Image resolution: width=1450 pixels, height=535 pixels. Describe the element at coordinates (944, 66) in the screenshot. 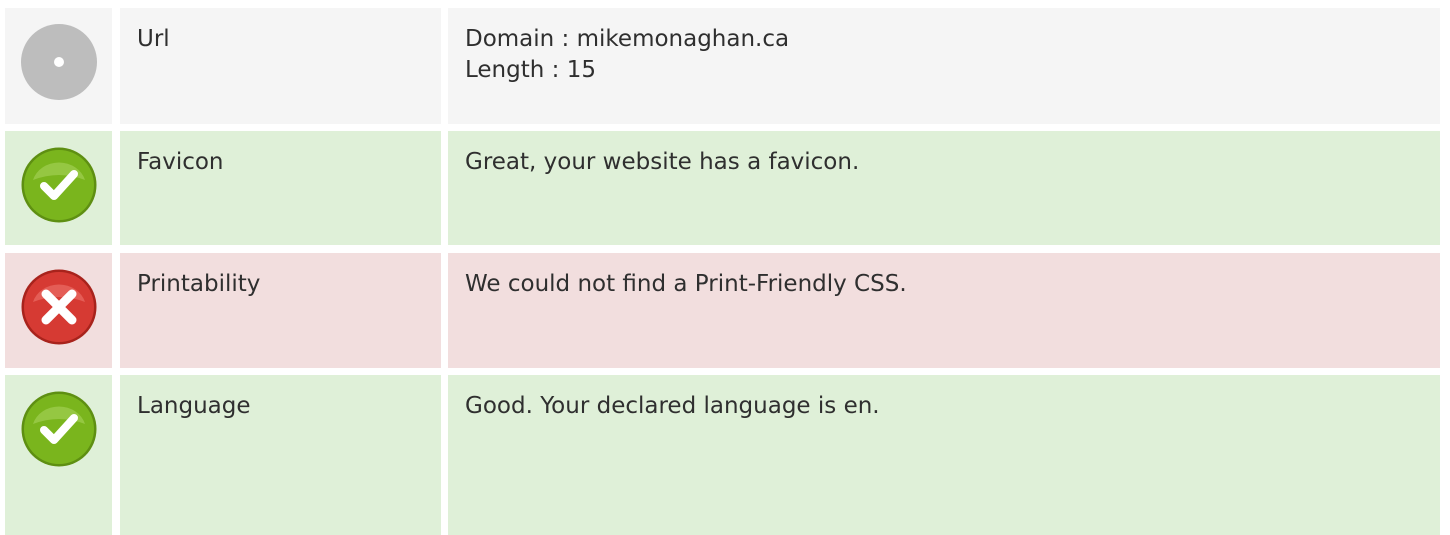

I see `value-cell: Domain : mikemonaghan.ca Length : 15` at that location.